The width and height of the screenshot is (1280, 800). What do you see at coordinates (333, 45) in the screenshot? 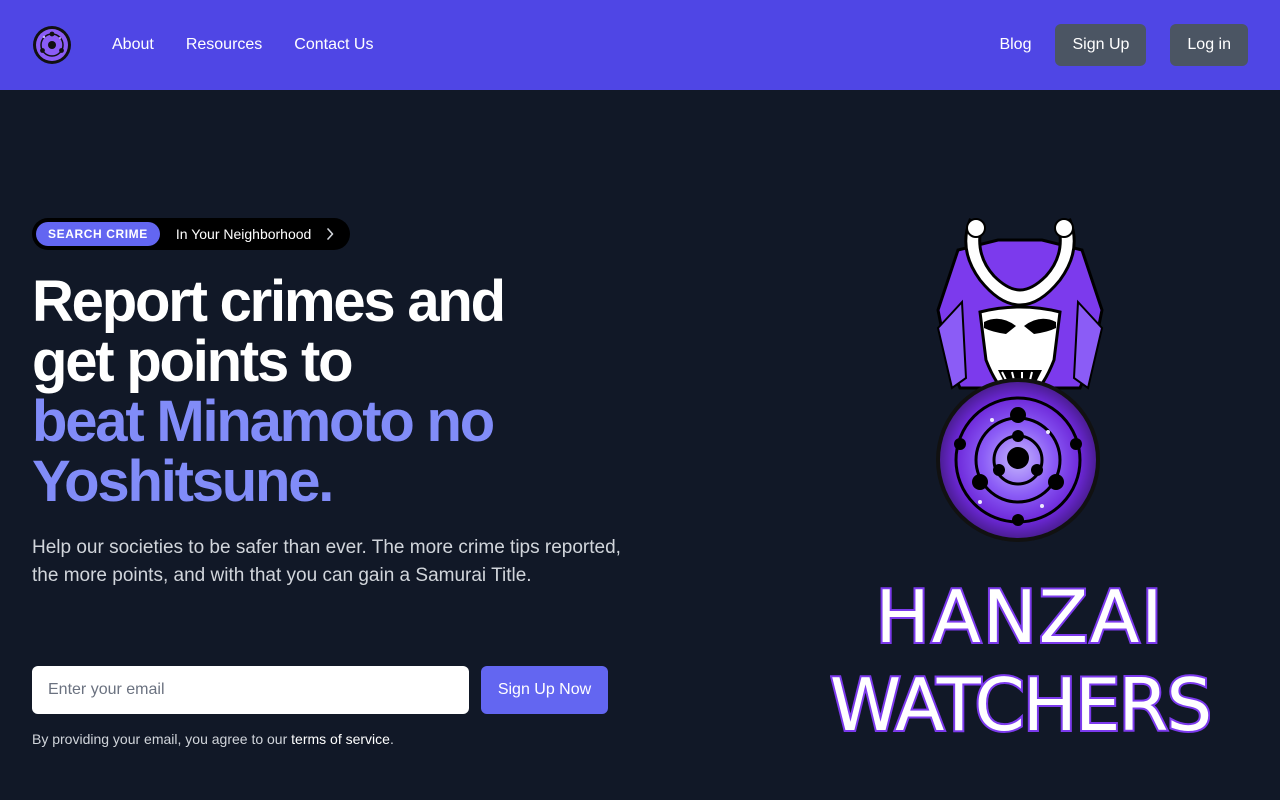
I see `nav-link-contact-us: Contact Us` at bounding box center [333, 45].